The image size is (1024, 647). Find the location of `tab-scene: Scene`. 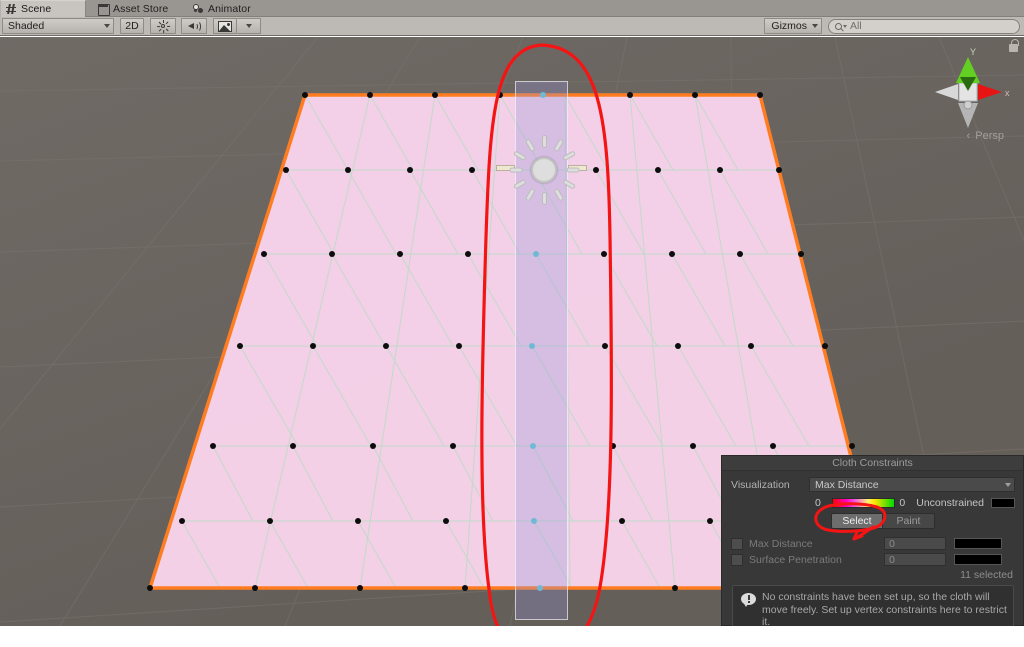

tab-scene: Scene is located at coordinates (43, 8).